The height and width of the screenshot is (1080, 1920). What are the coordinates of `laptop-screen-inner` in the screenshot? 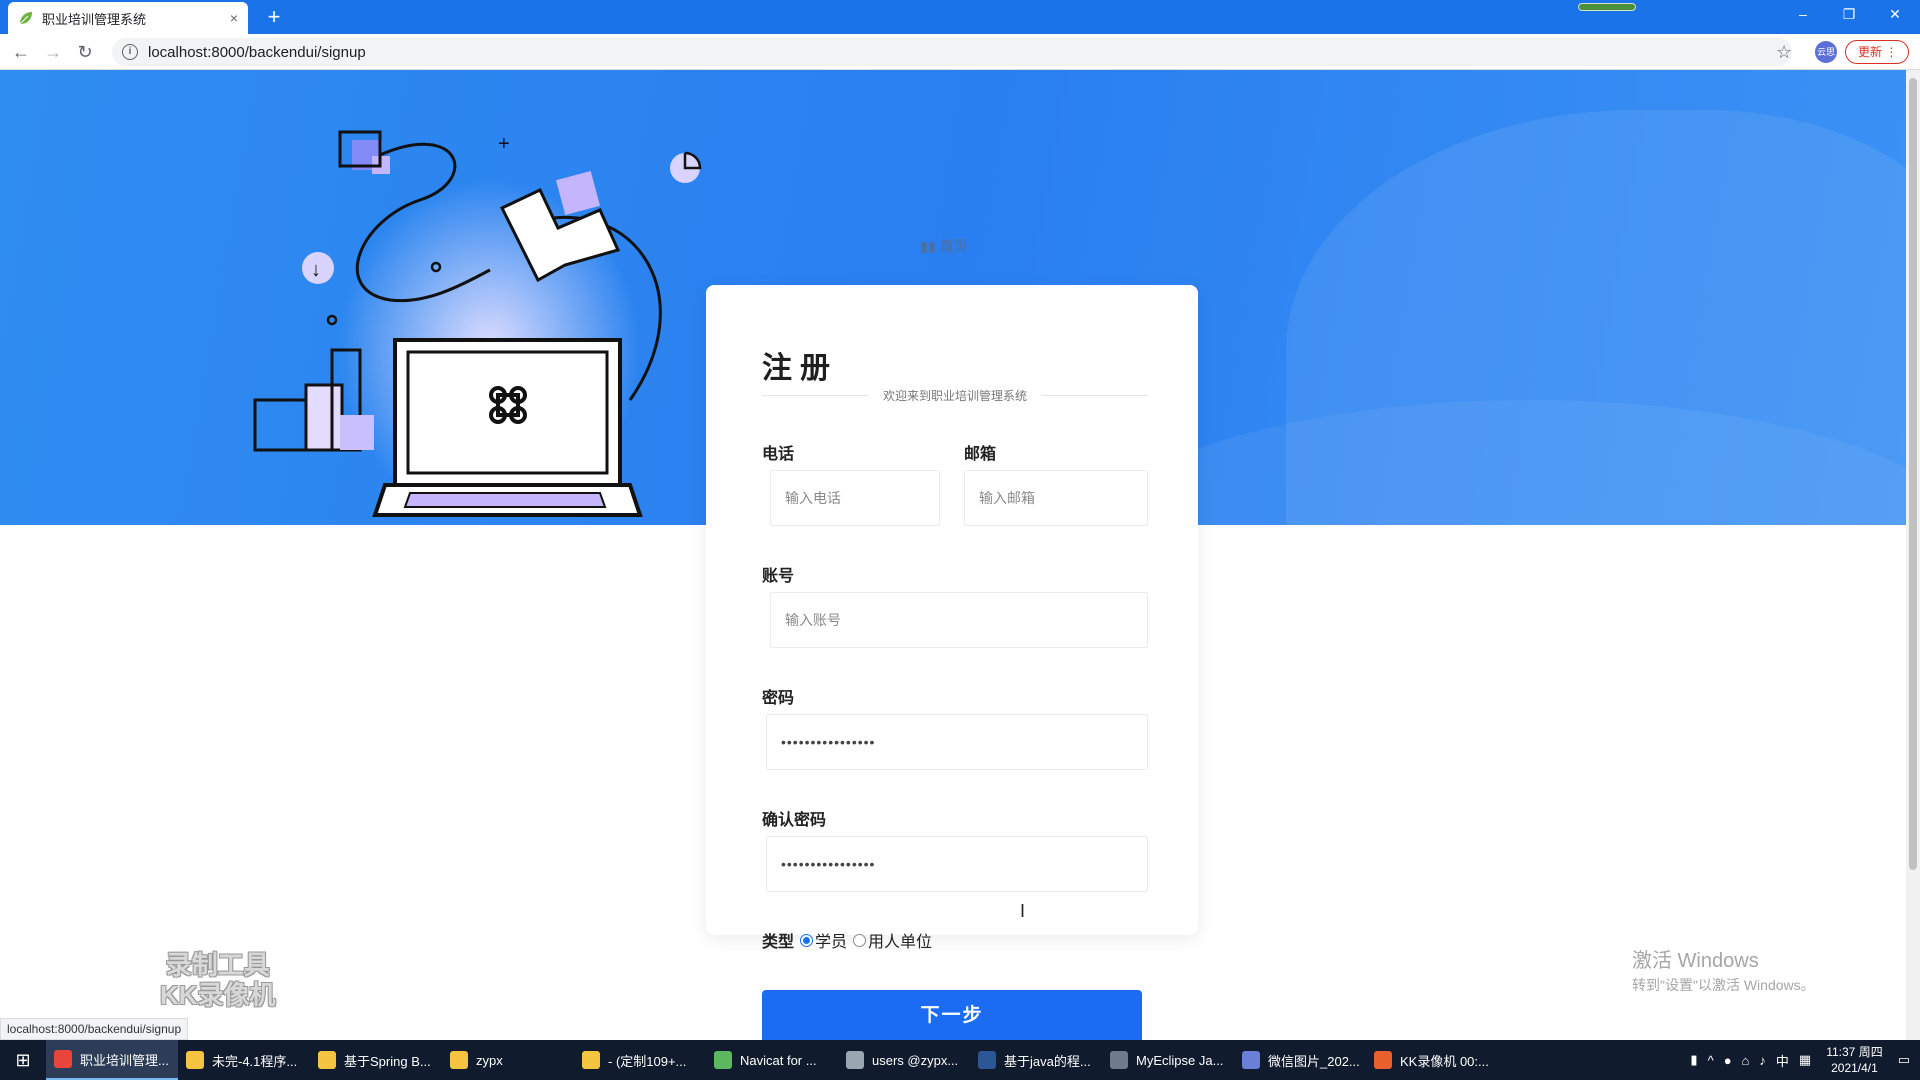 It's located at (507, 412).